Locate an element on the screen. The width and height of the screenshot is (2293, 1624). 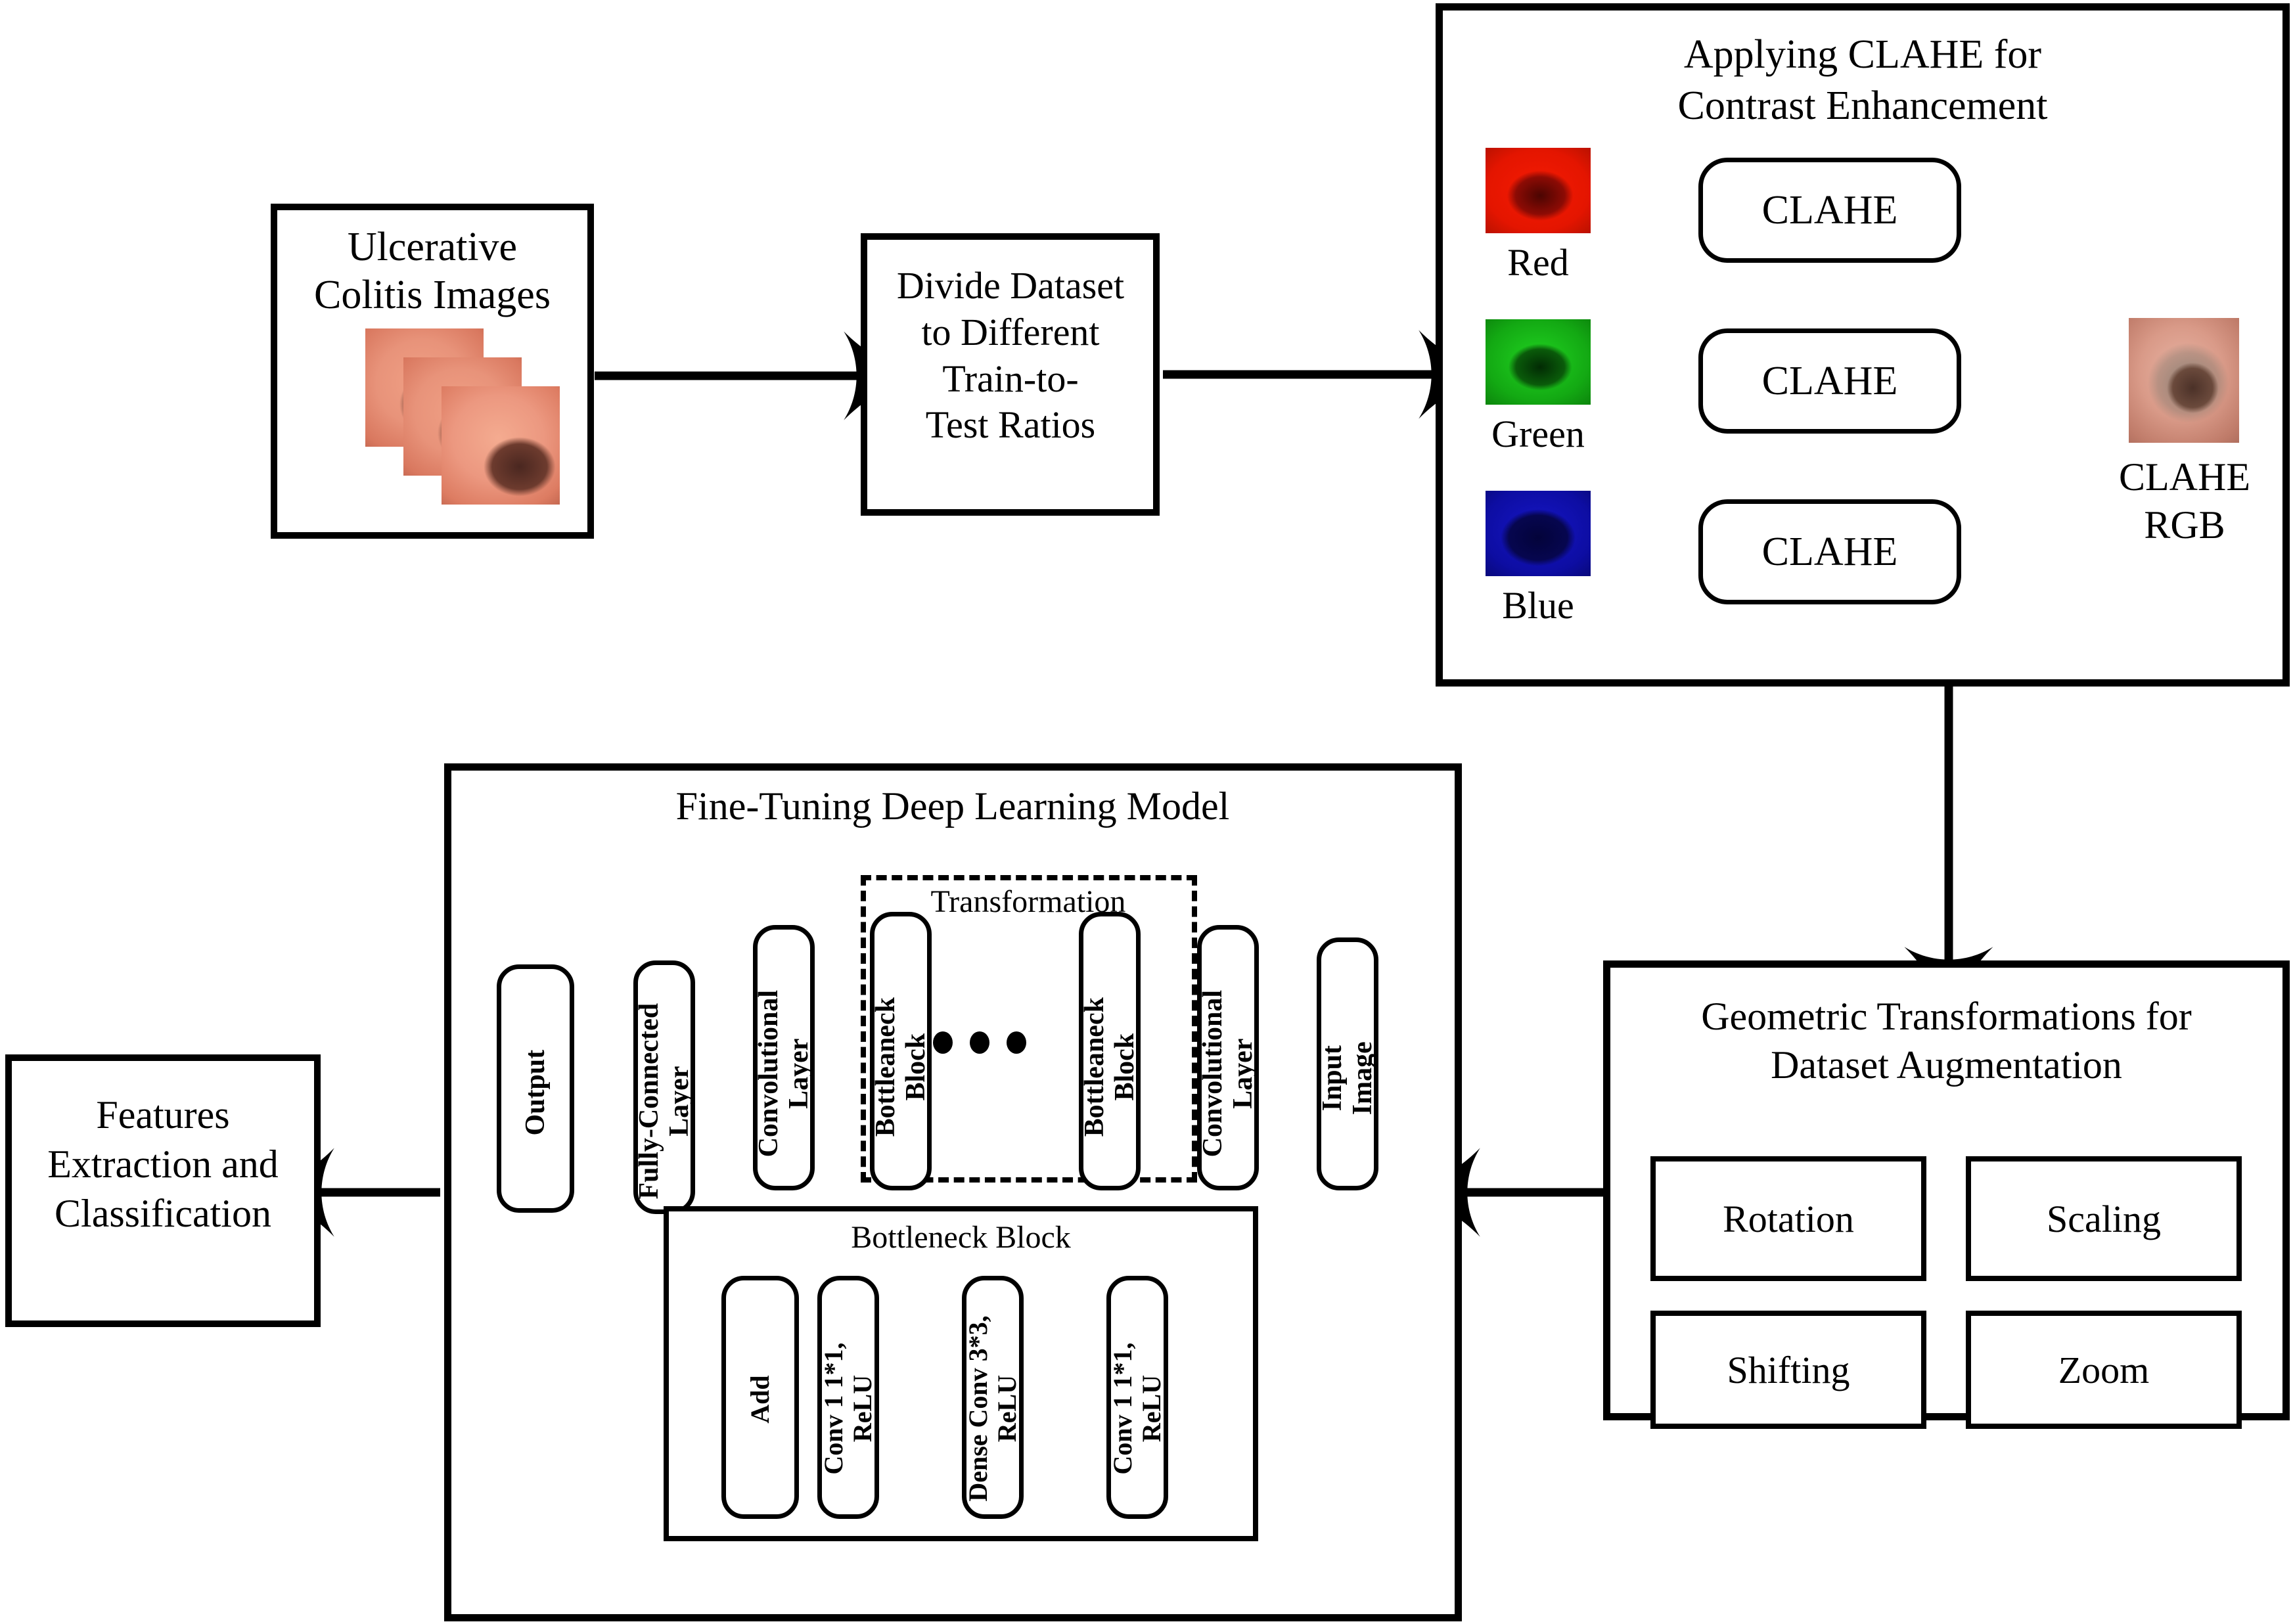
geo-item-shifting: Shifting is located at coordinates (1788, 1370).